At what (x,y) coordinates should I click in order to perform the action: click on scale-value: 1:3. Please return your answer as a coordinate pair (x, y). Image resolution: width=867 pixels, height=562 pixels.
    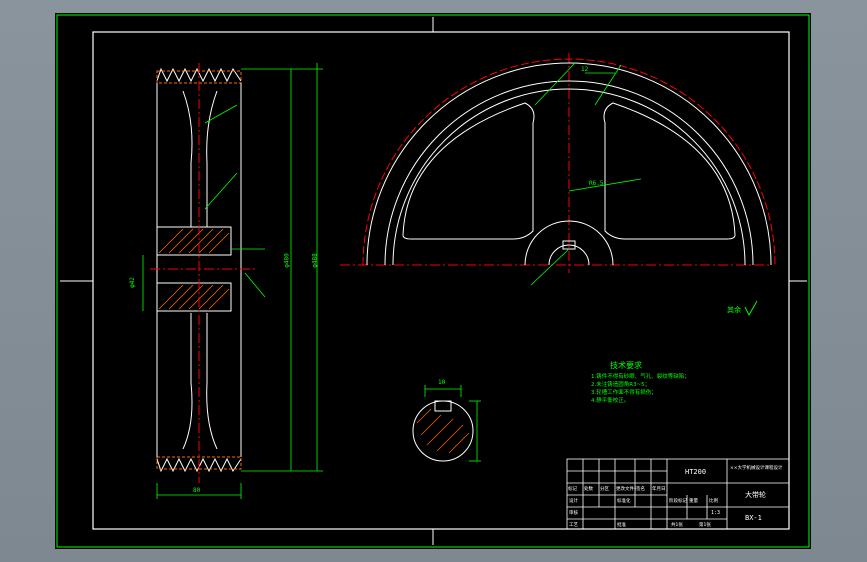
    Looking at the image, I should click on (716, 513).